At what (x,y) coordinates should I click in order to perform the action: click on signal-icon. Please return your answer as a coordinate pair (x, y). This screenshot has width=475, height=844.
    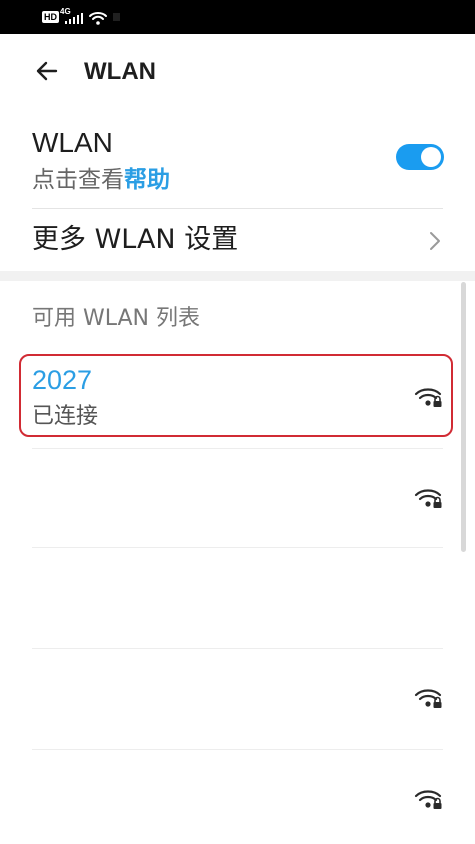
    Looking at the image, I should click on (74, 18).